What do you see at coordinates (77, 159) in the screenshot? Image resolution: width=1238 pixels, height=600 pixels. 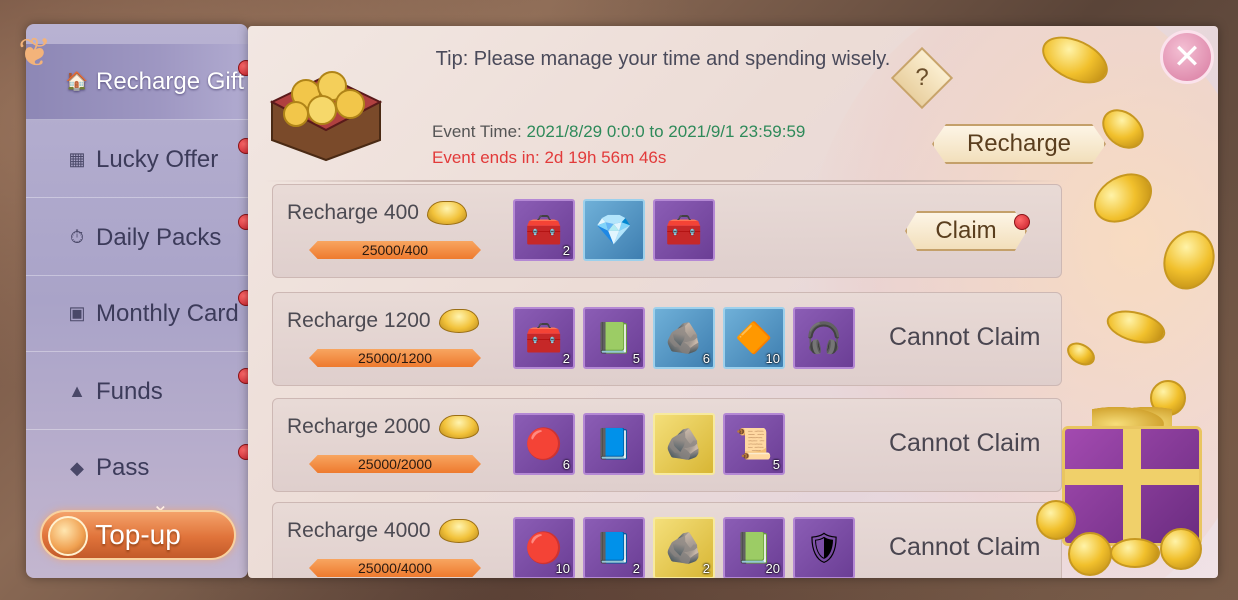 I see `ticket-icon: ▦` at bounding box center [77, 159].